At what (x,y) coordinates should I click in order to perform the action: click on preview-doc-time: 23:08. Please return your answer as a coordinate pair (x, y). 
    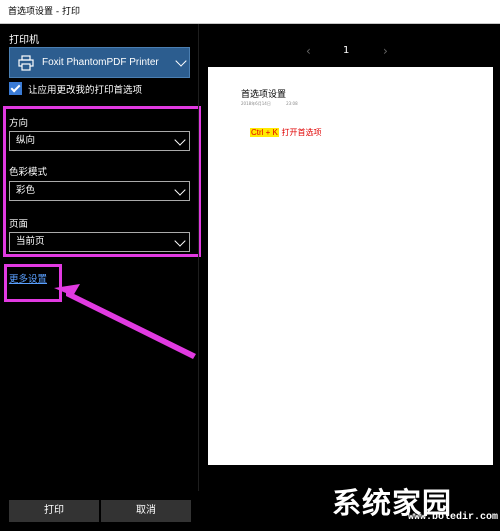
    Looking at the image, I should click on (292, 103).